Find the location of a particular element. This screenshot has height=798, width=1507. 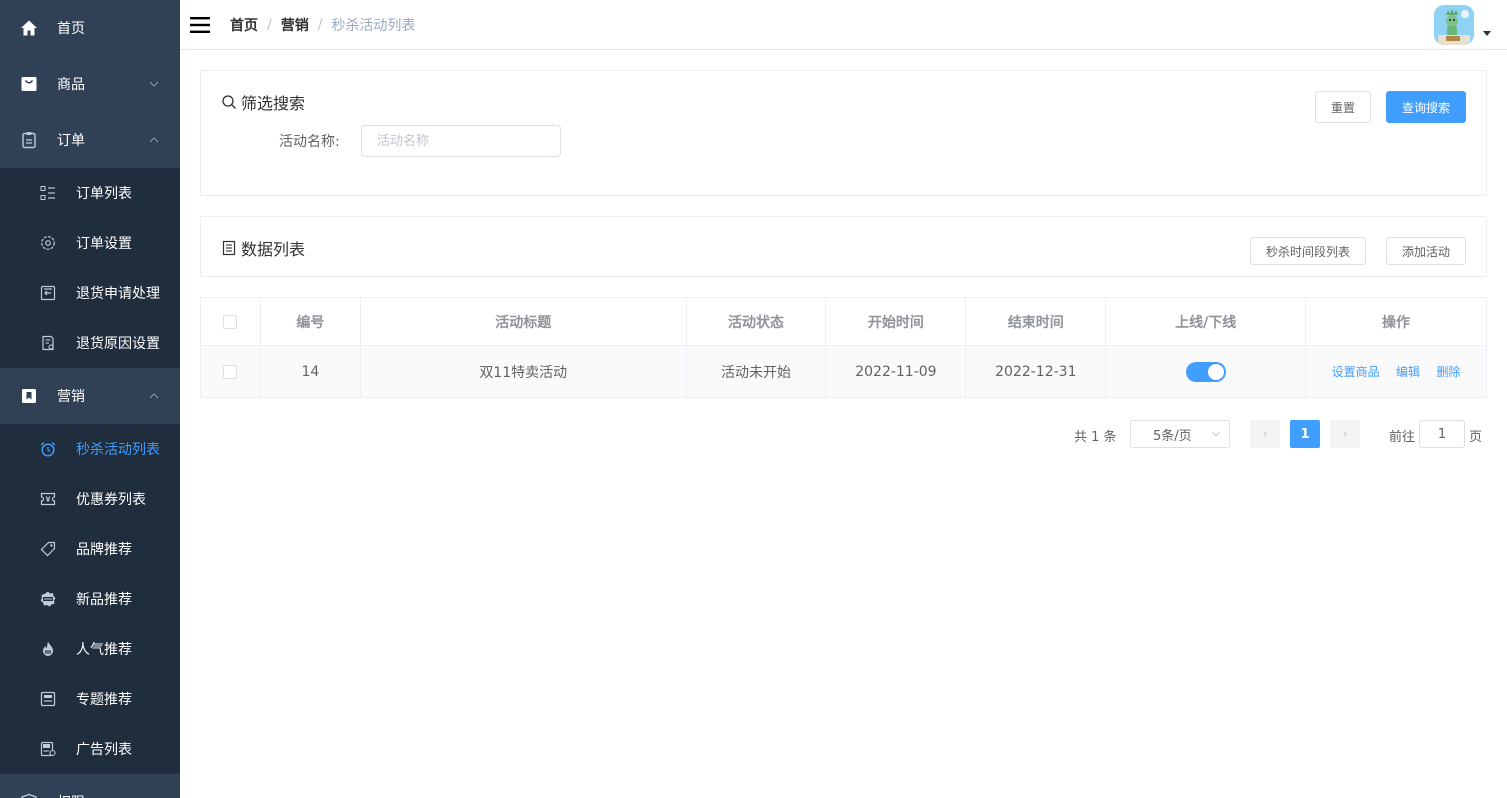

sidebar-item-label: 营销 is located at coordinates (71, 397).